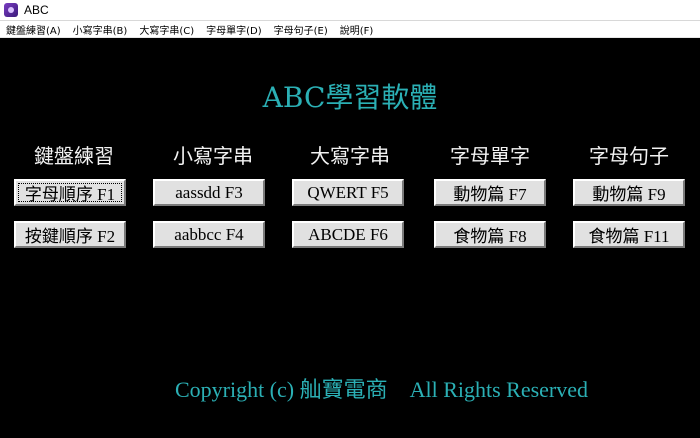 The image size is (700, 438). I want to click on aabbcc-button: aabbcc F4, so click(209, 234).